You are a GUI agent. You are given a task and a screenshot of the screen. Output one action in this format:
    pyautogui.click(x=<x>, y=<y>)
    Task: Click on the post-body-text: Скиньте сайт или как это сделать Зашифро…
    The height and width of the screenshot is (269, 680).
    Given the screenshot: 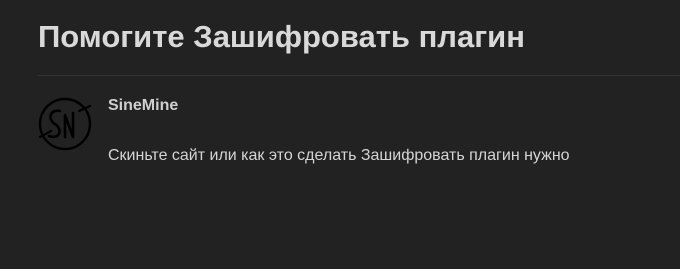 What is the action you would take?
    pyautogui.click(x=339, y=155)
    